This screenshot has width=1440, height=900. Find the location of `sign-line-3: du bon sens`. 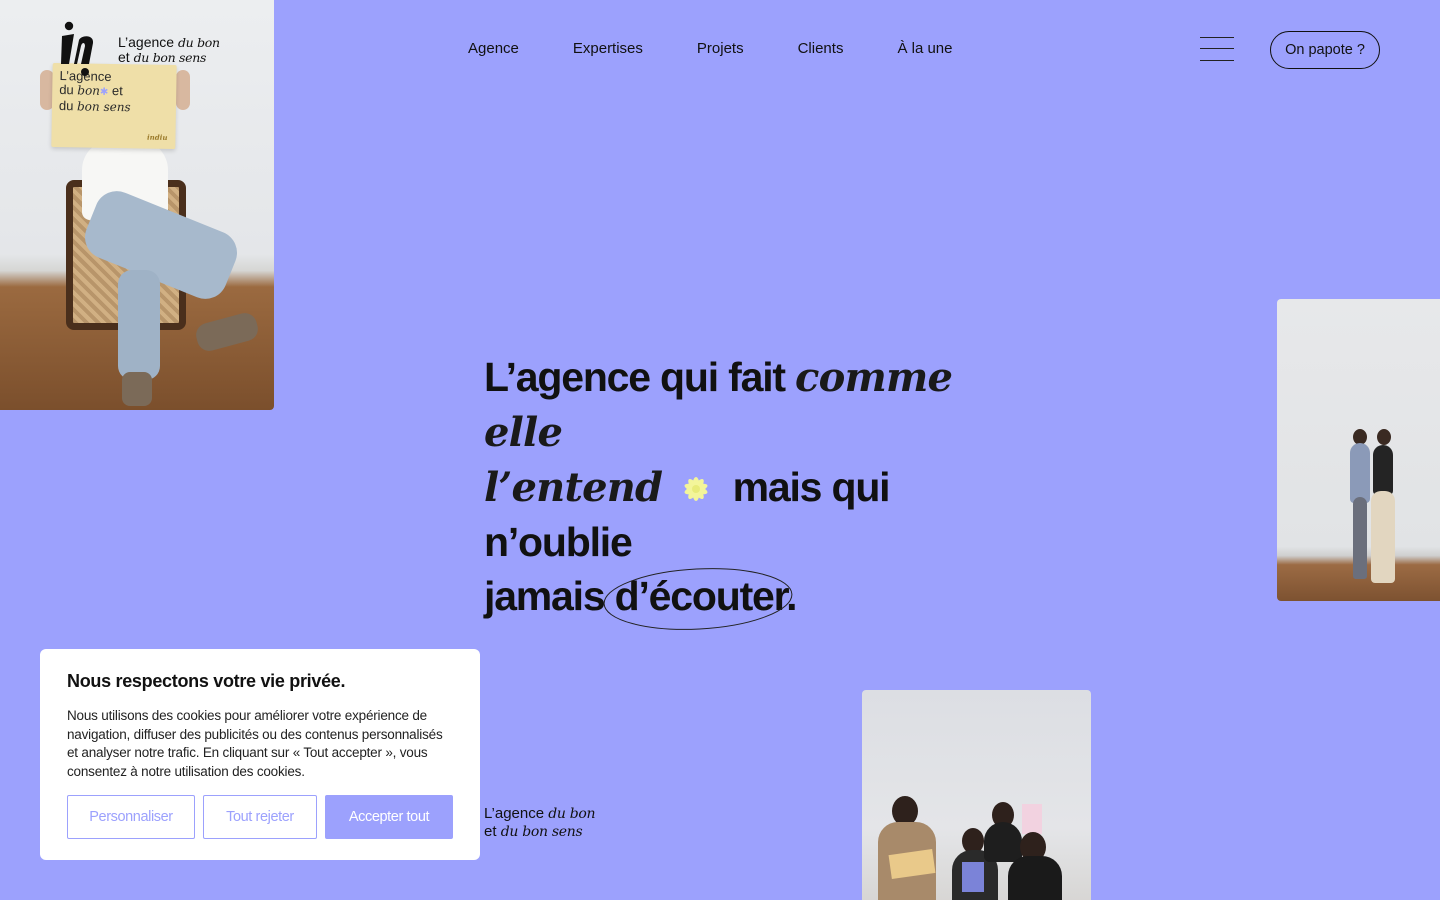

sign-line-3: du bon sens is located at coordinates (113, 106).